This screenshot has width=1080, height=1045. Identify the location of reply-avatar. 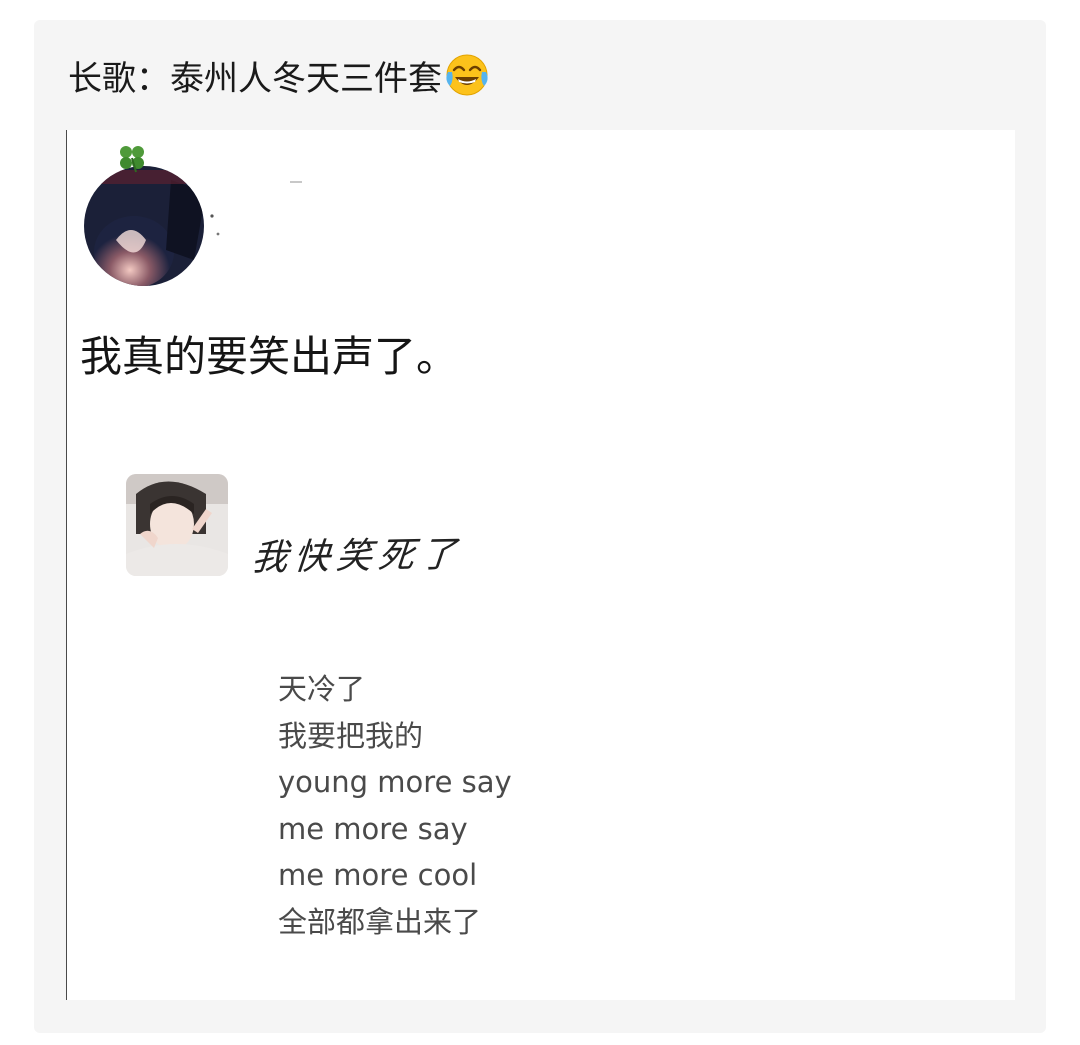
(177, 525).